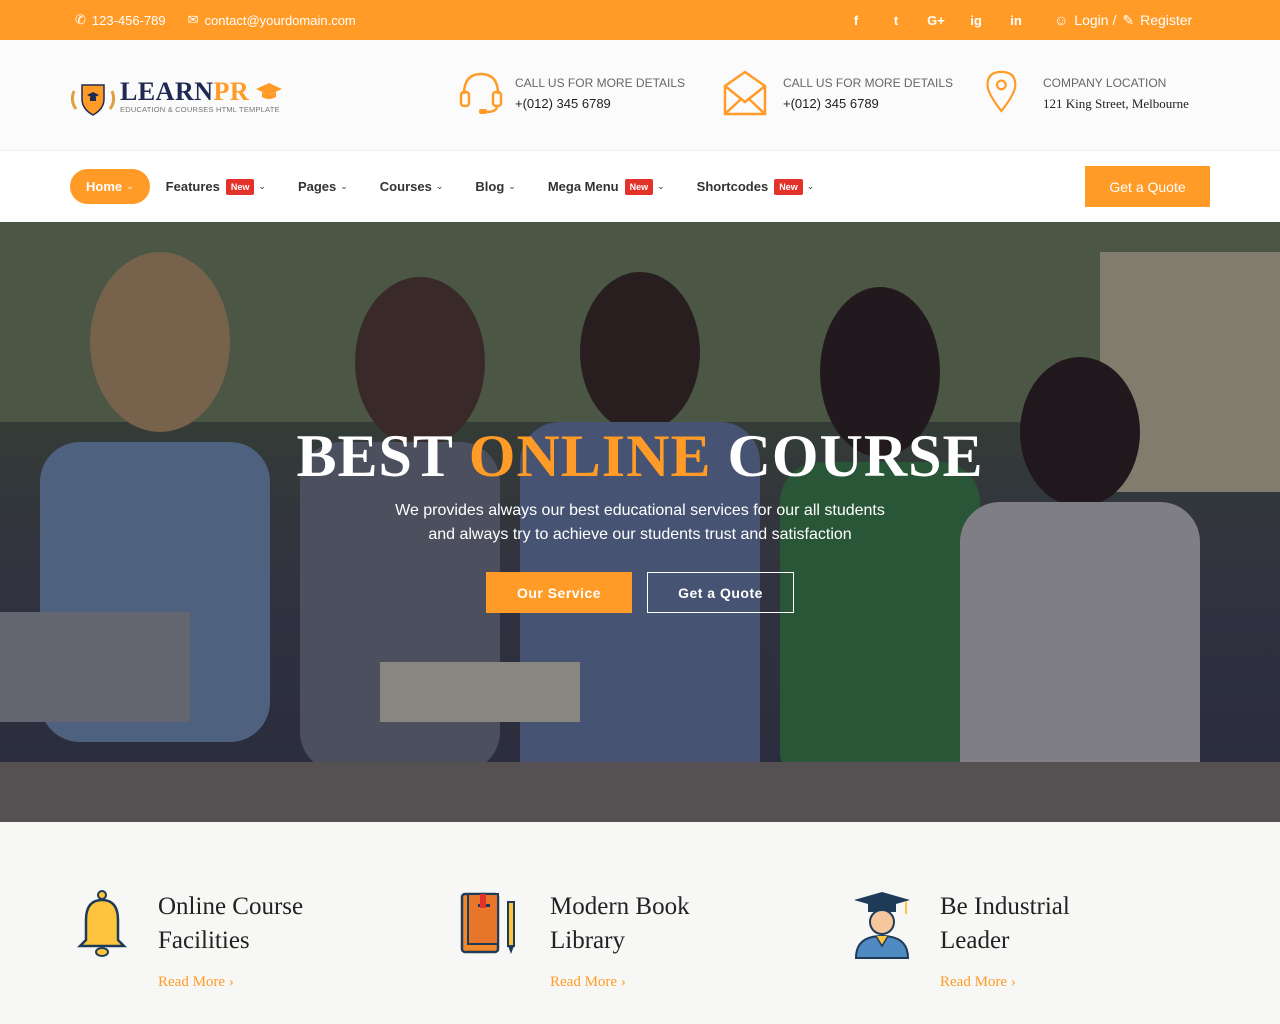 Image resolution: width=1280 pixels, height=1024 pixels. Describe the element at coordinates (847, 456) in the screenshot. I see `hero-title-part2: COURSE` at that location.